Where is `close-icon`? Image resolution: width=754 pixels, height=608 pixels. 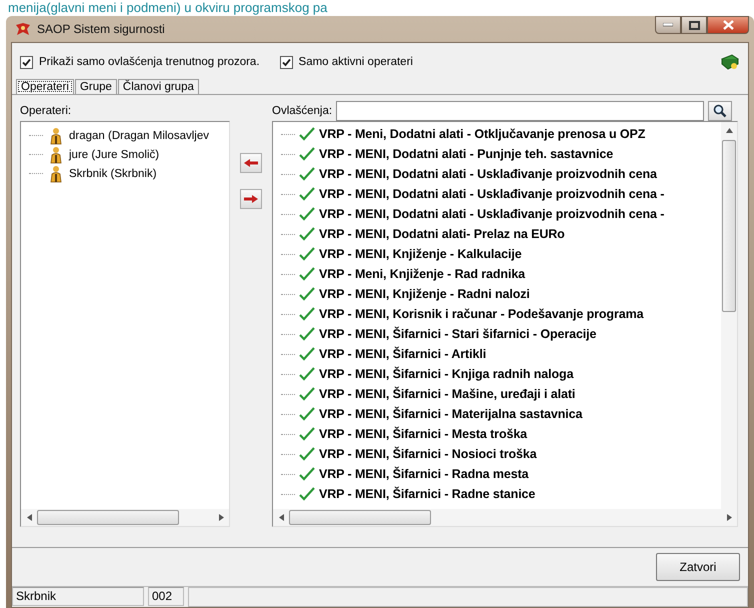 close-icon is located at coordinates (728, 25).